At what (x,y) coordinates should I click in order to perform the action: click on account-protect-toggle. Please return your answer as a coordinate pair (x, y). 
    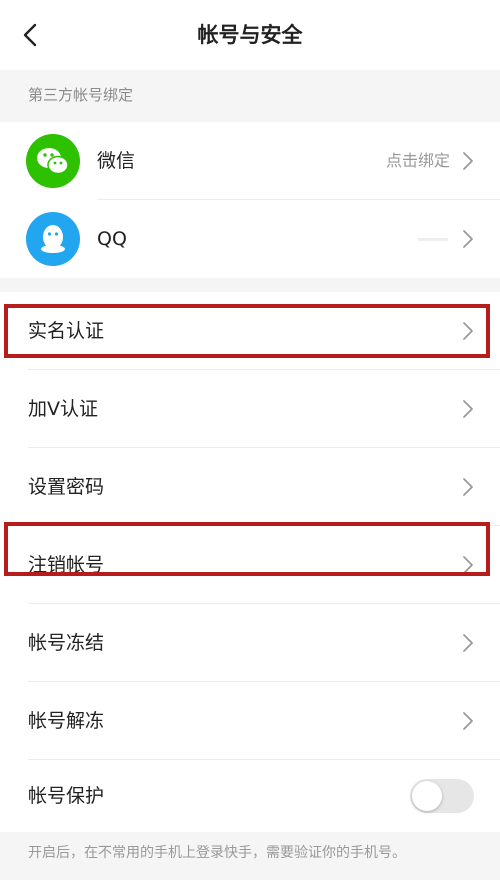
    Looking at the image, I should click on (442, 796).